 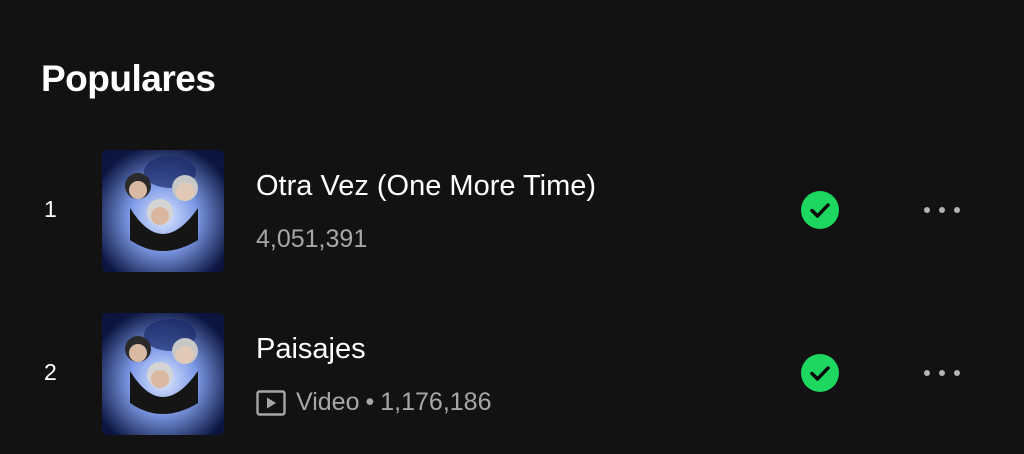 I want to click on track-title: Otra Vez (One More Time), so click(x=426, y=186).